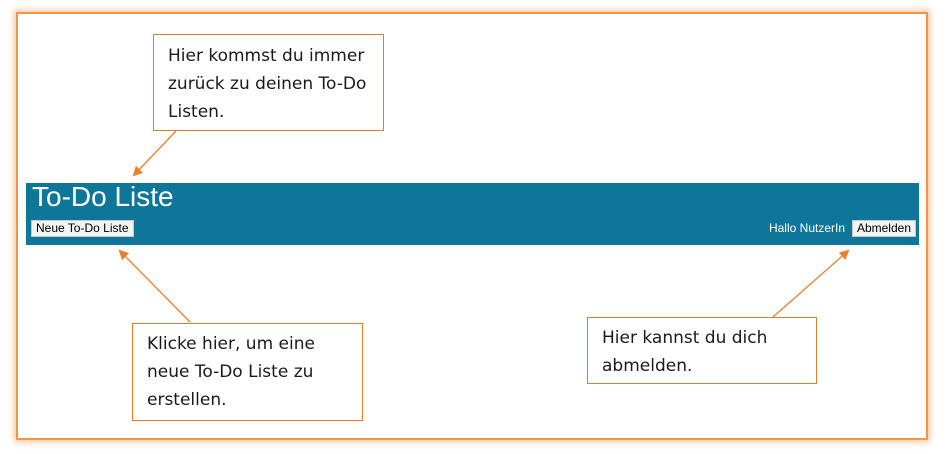 The image size is (946, 454). What do you see at coordinates (154, 286) in the screenshot?
I see `arrow-to-new-list-button` at bounding box center [154, 286].